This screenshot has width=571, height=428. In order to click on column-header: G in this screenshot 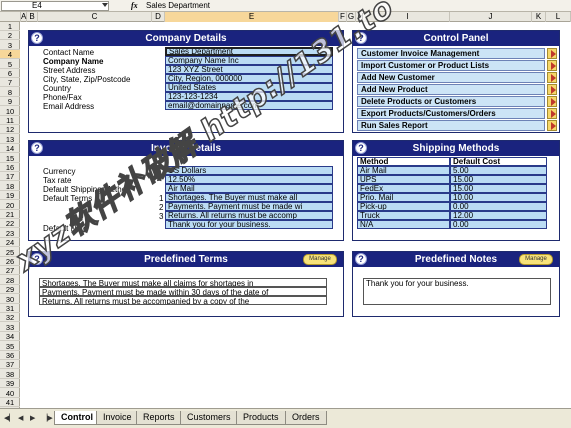, I will do `click(351, 17)`.